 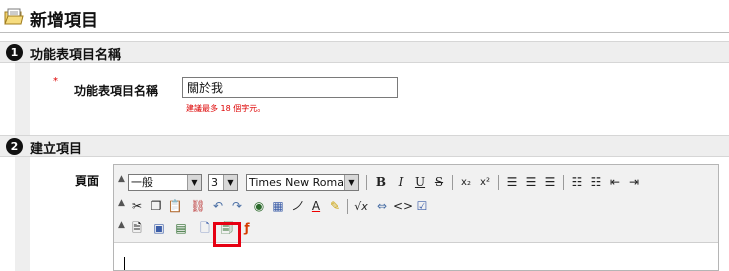 What do you see at coordinates (550, 182) in the screenshot?
I see `align-right-icon: ☰` at bounding box center [550, 182].